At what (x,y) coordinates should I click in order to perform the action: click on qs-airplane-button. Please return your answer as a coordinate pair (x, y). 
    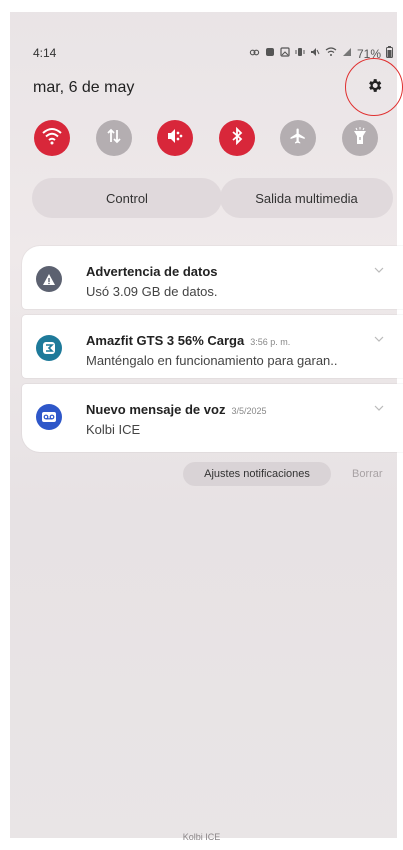
    Looking at the image, I should click on (298, 138).